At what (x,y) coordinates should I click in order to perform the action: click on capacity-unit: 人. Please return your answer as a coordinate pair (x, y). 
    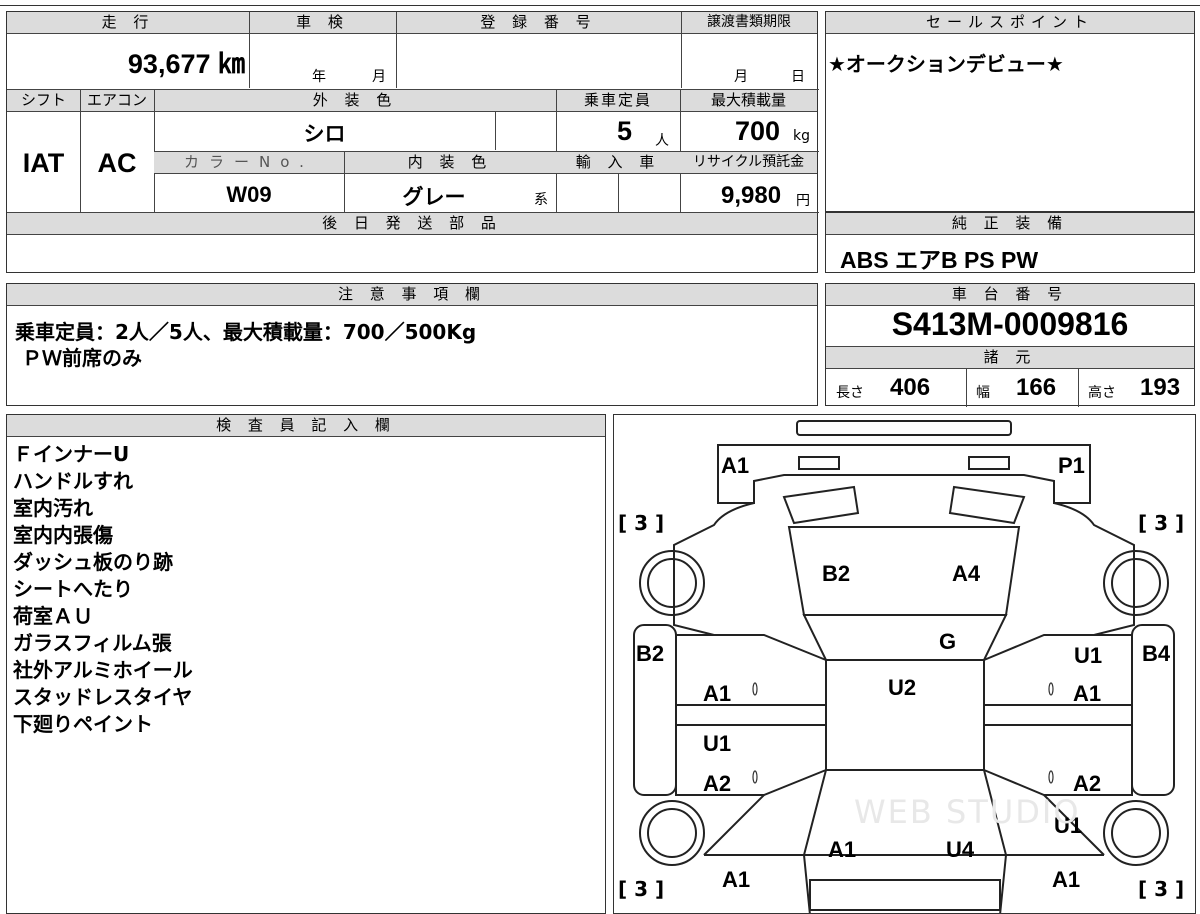
    Looking at the image, I should click on (662, 141).